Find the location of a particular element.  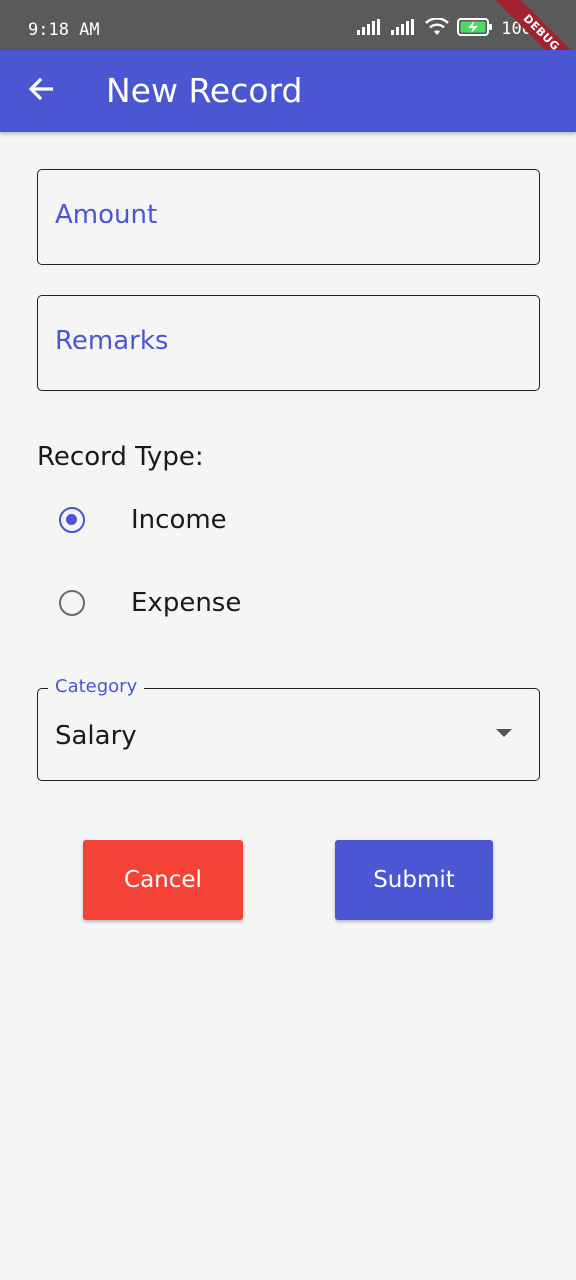

status-bar: 9:18 AM 100 is located at coordinates (288, 25).